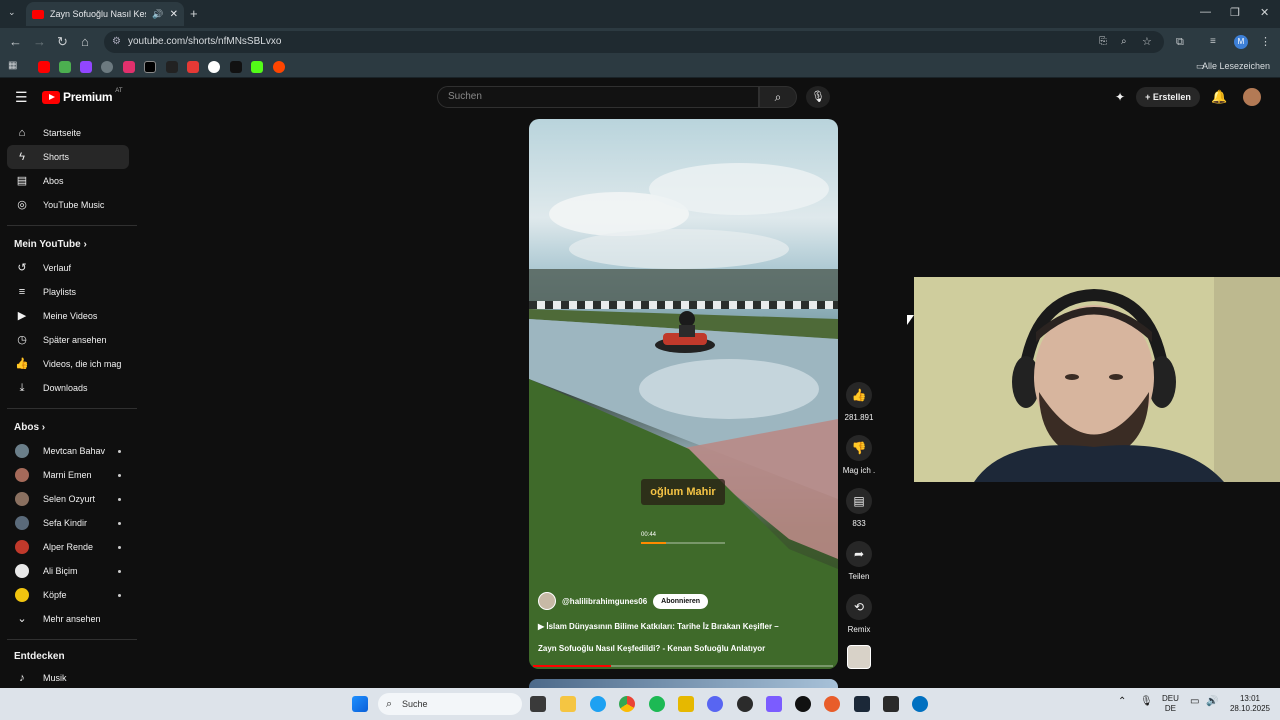 This screenshot has height=720, width=1280. Describe the element at coordinates (1235, 12) in the screenshot. I see `restore-icon: ❐` at that location.